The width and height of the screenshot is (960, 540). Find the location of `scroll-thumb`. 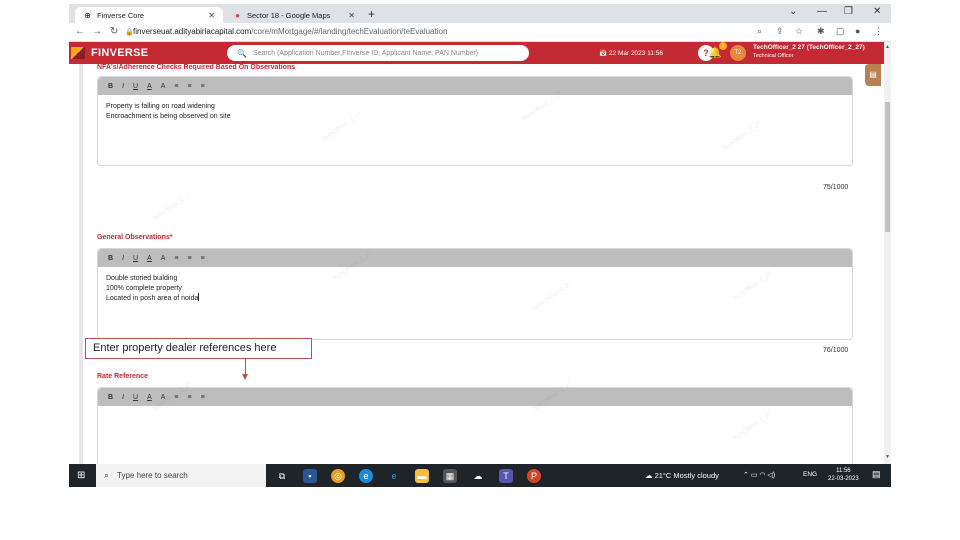

scroll-thumb is located at coordinates (887, 167).